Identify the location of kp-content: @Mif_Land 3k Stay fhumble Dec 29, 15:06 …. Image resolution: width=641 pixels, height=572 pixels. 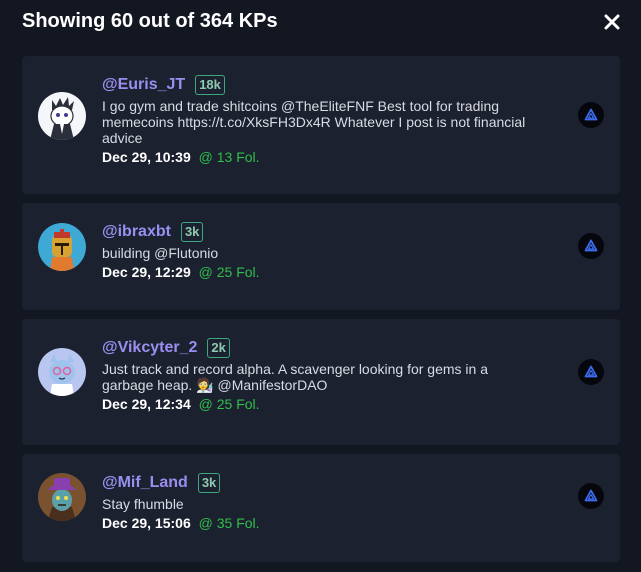
(322, 502).